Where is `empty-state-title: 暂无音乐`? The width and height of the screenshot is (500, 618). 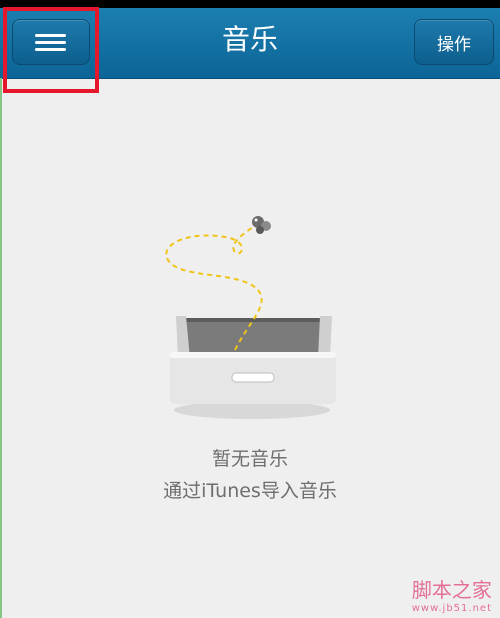
empty-state-title: 暂无音乐 is located at coordinates (249, 459).